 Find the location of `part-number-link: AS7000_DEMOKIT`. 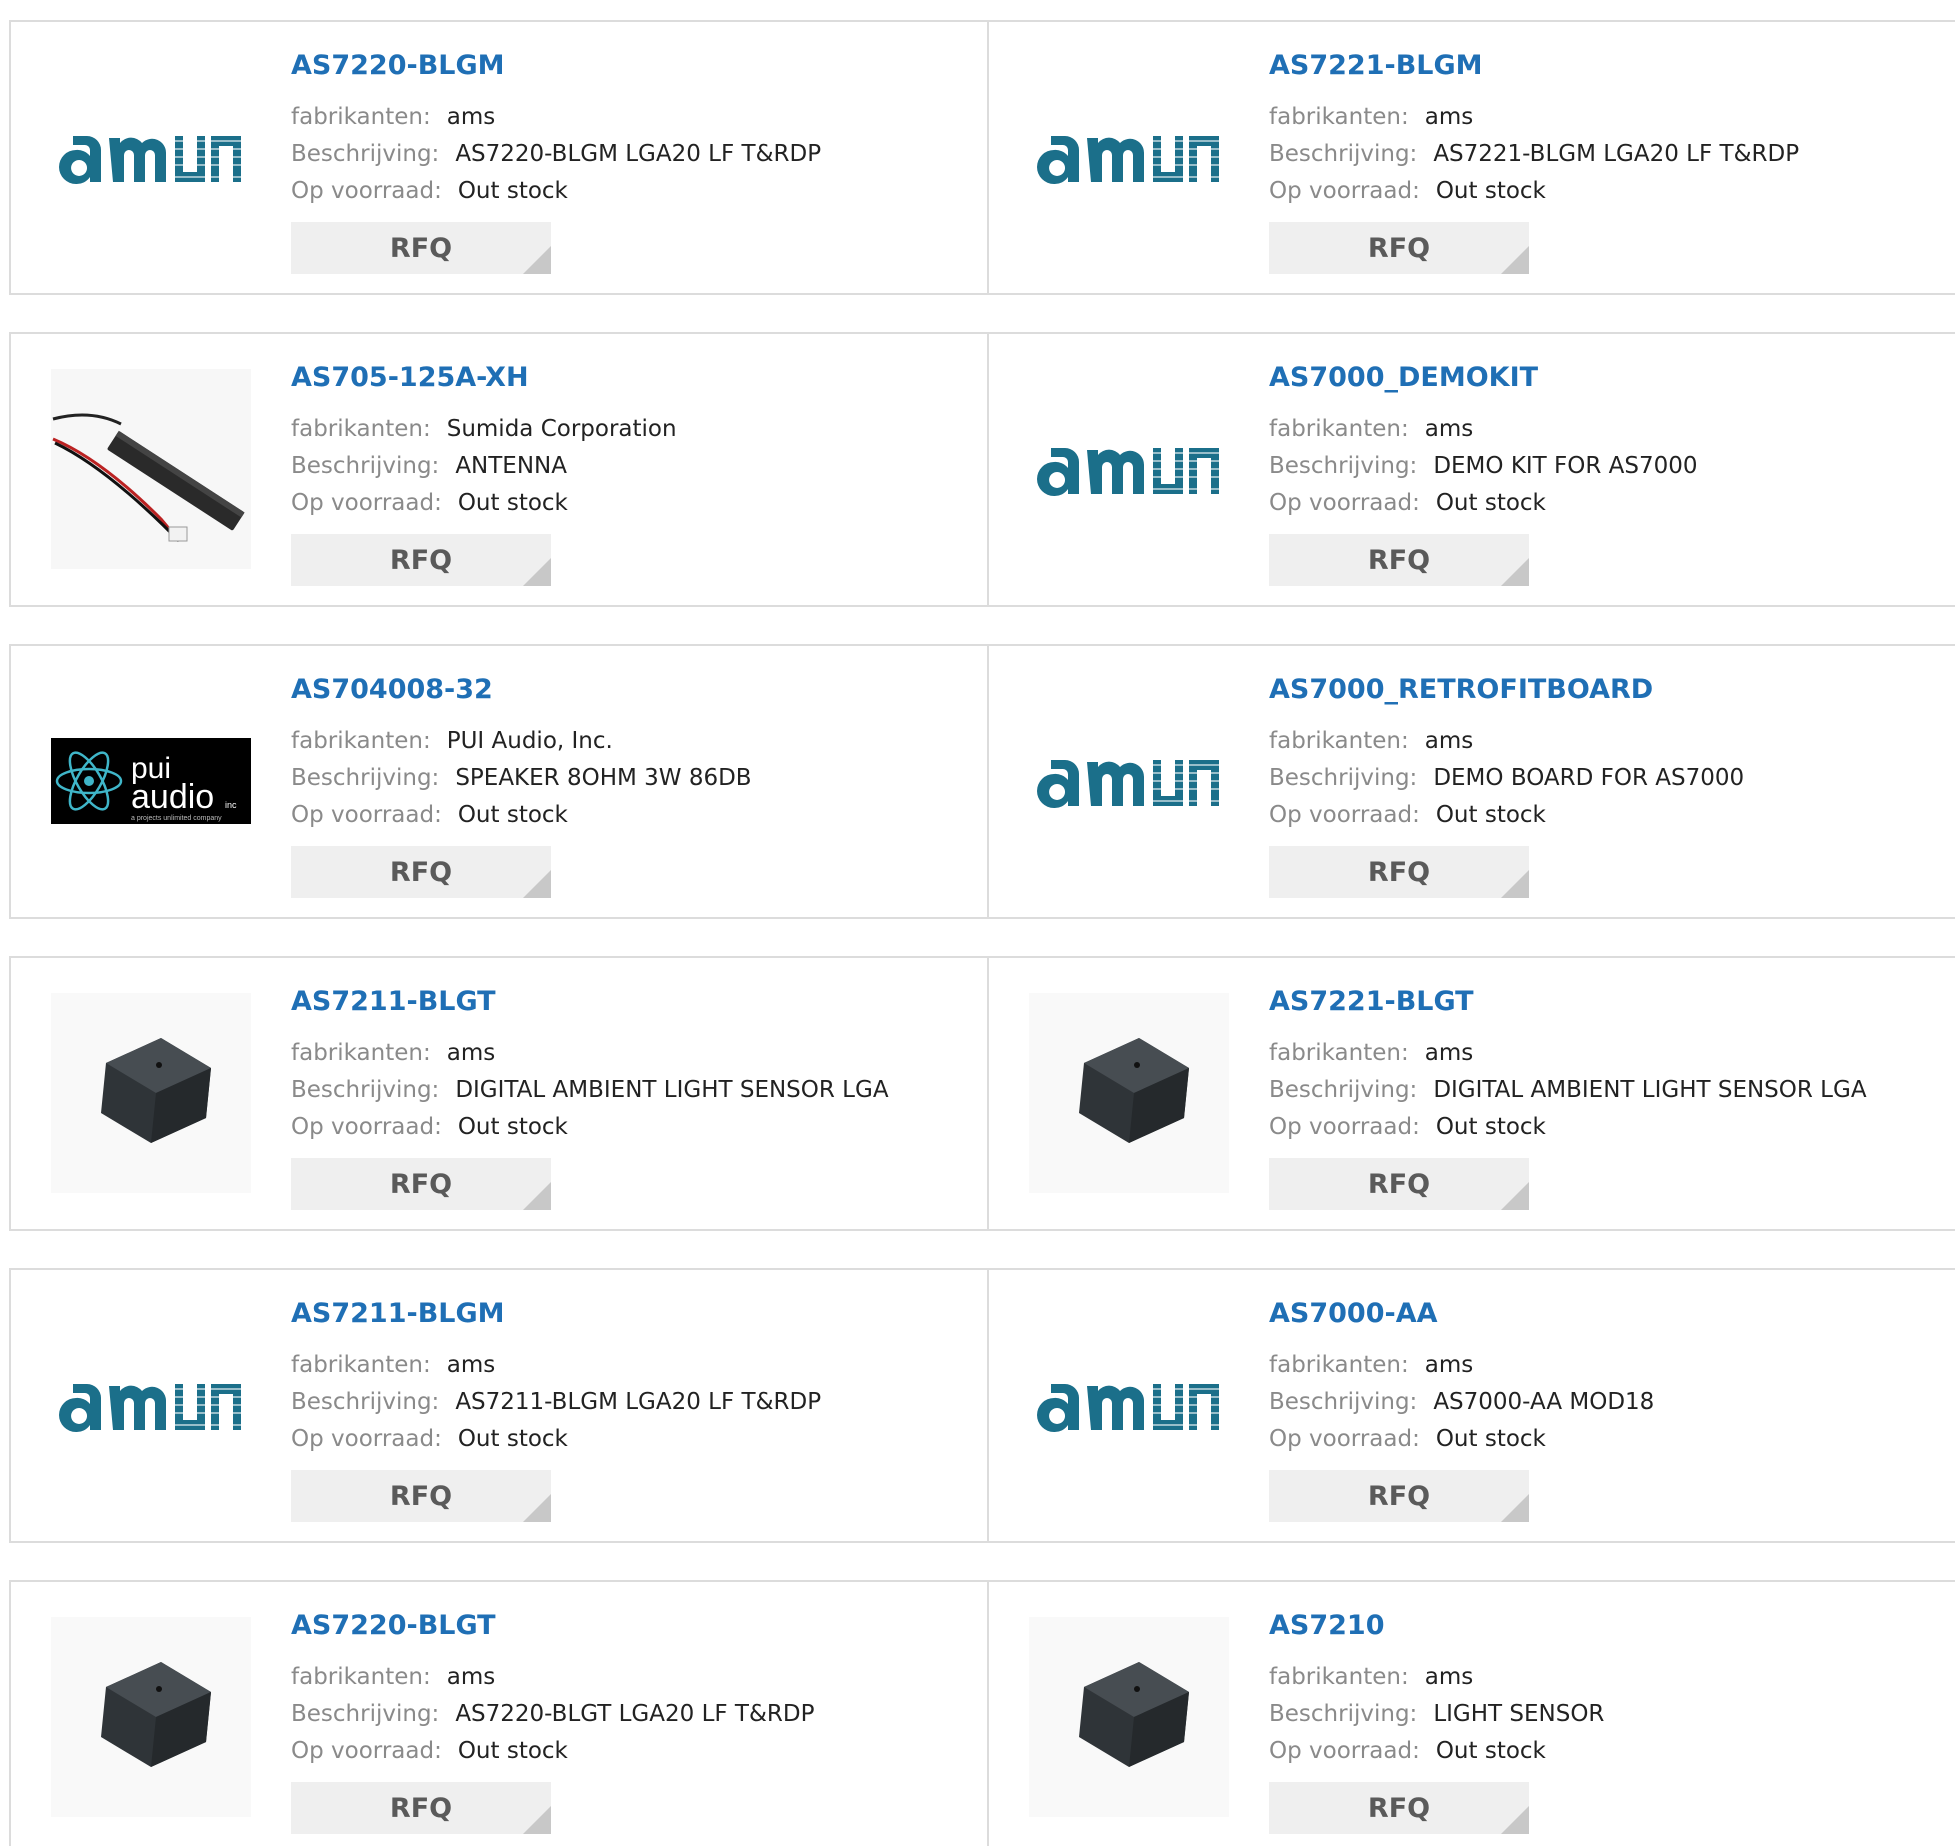

part-number-link: AS7000_DEMOKIT is located at coordinates (1403, 377).